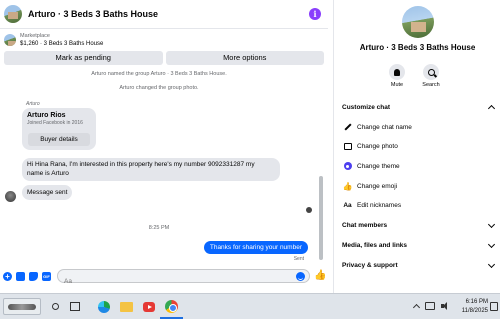 The image size is (500, 319). What do you see at coordinates (59, 115) in the screenshot?
I see `buyer-name: Arturo Rios` at bounding box center [59, 115].